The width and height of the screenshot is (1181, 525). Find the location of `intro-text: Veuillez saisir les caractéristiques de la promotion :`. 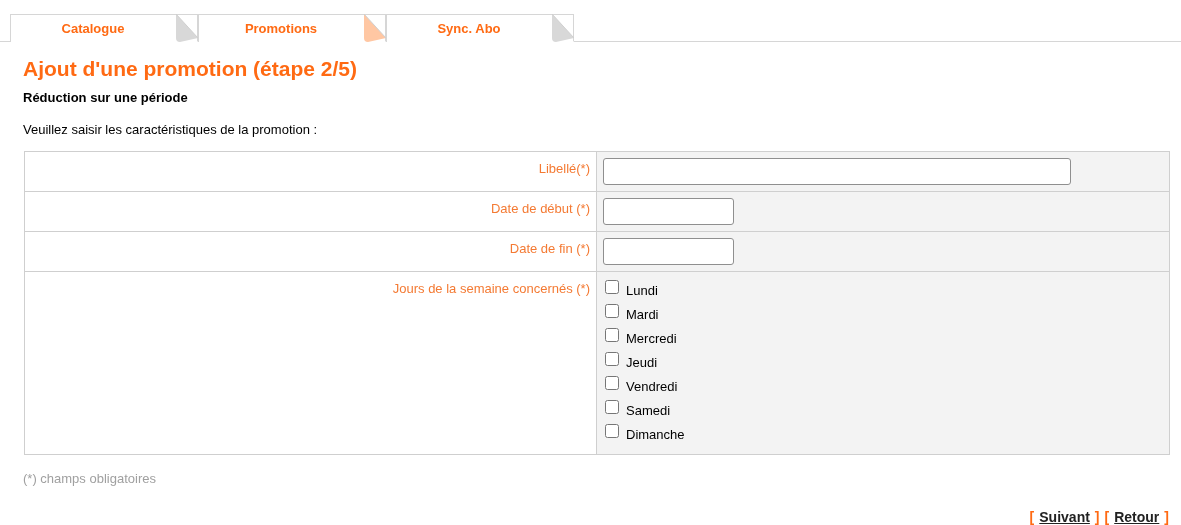

intro-text: Veuillez saisir les caractéristiques de la promotion : is located at coordinates (170, 129).